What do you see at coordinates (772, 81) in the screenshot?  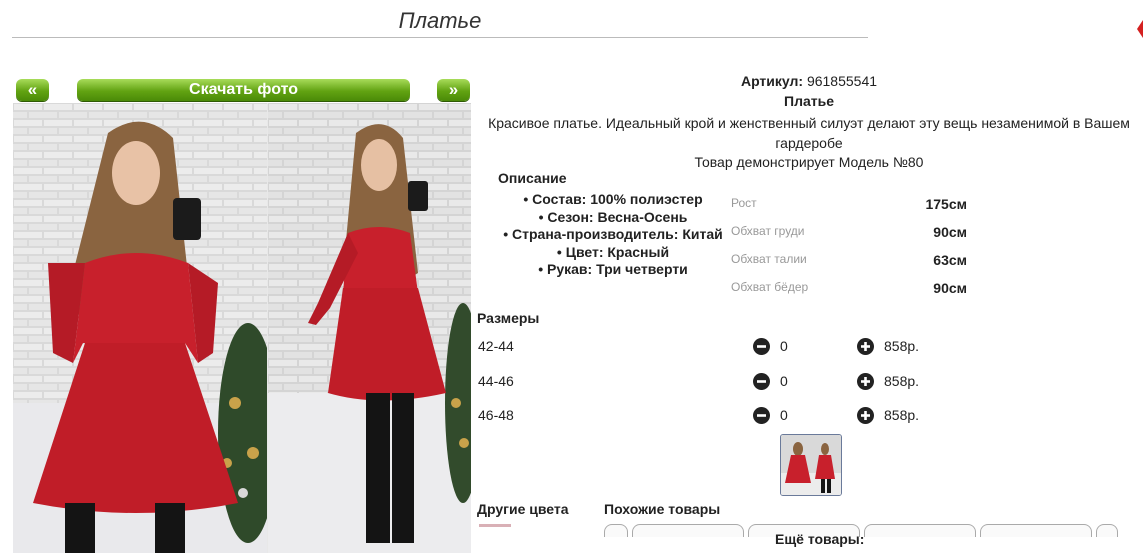 I see `article-label: Артикул:` at bounding box center [772, 81].